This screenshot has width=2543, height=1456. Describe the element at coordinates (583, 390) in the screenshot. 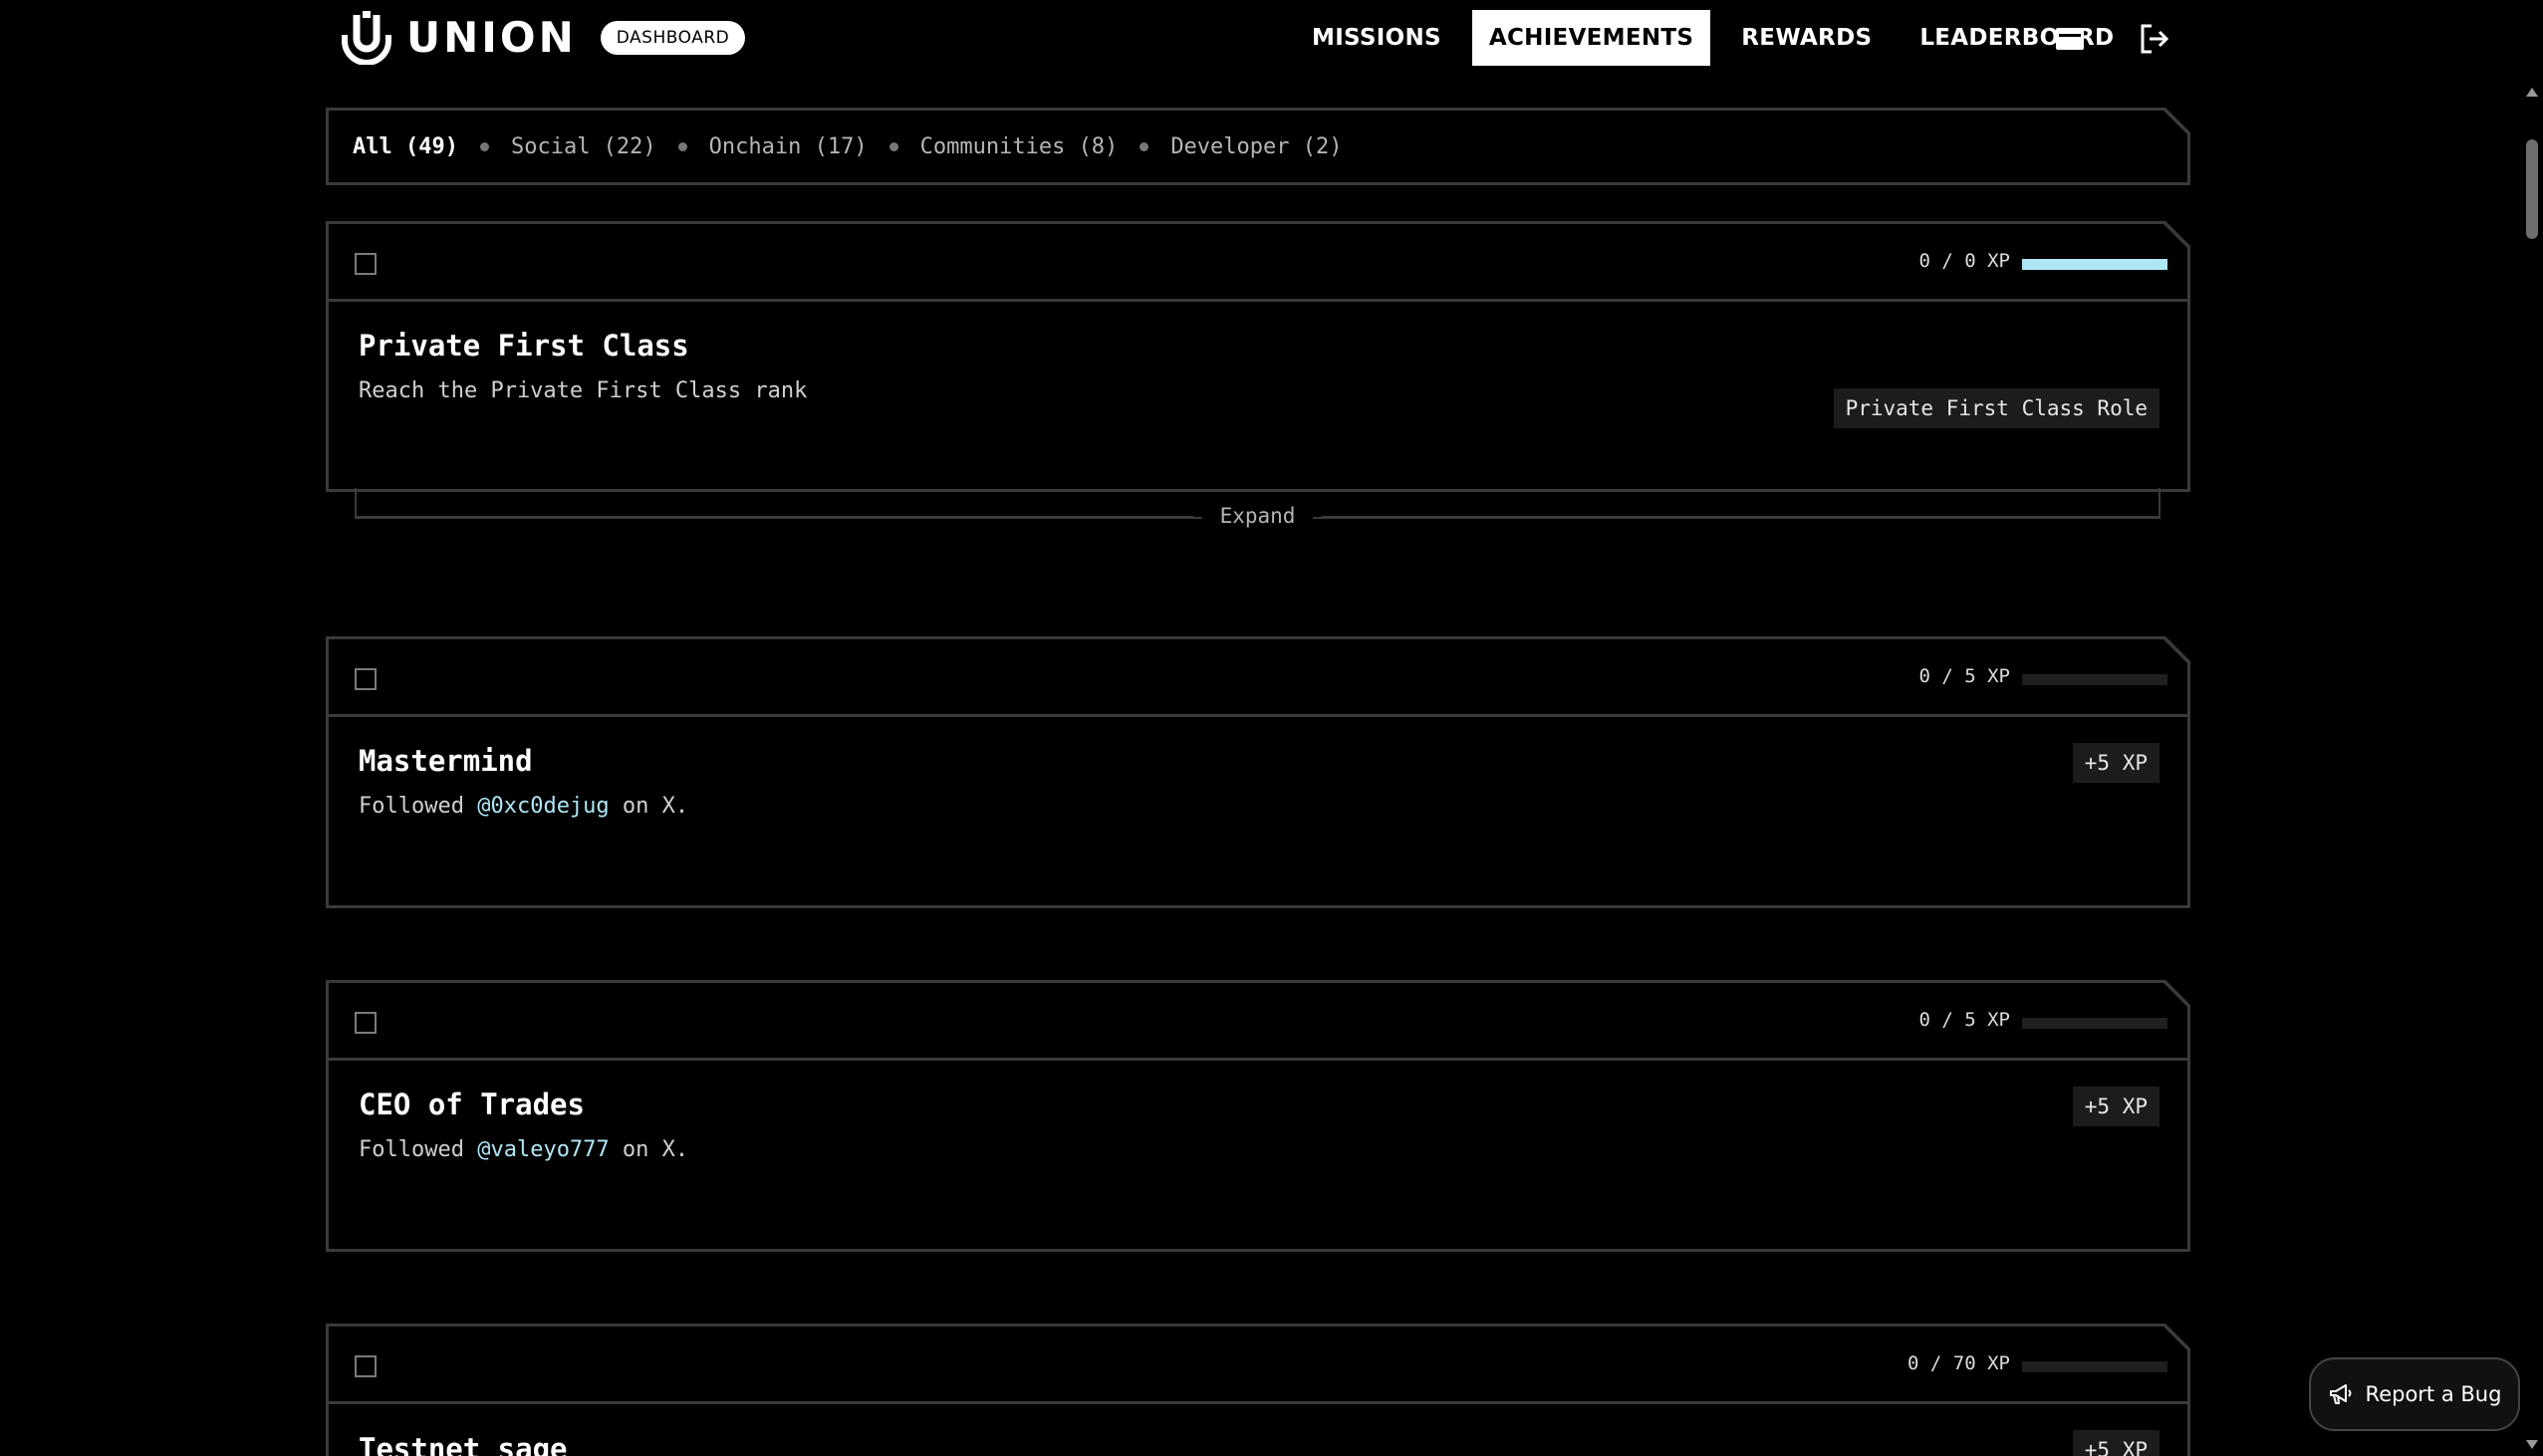

I see `achievement-description: Reach the Private First Class rank` at that location.